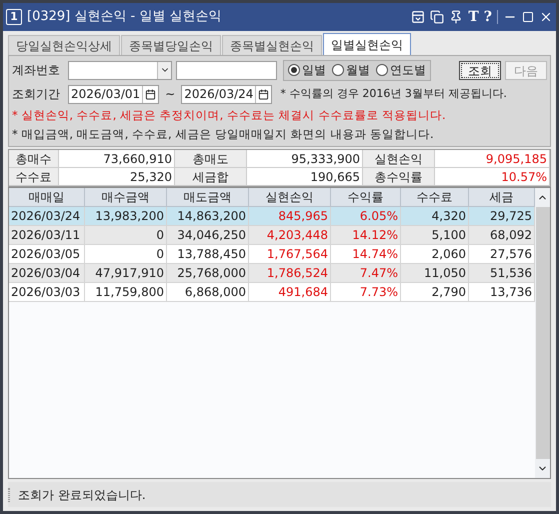 The image size is (559, 514). I want to click on end-date-field: 2026/03/24, so click(226, 94).